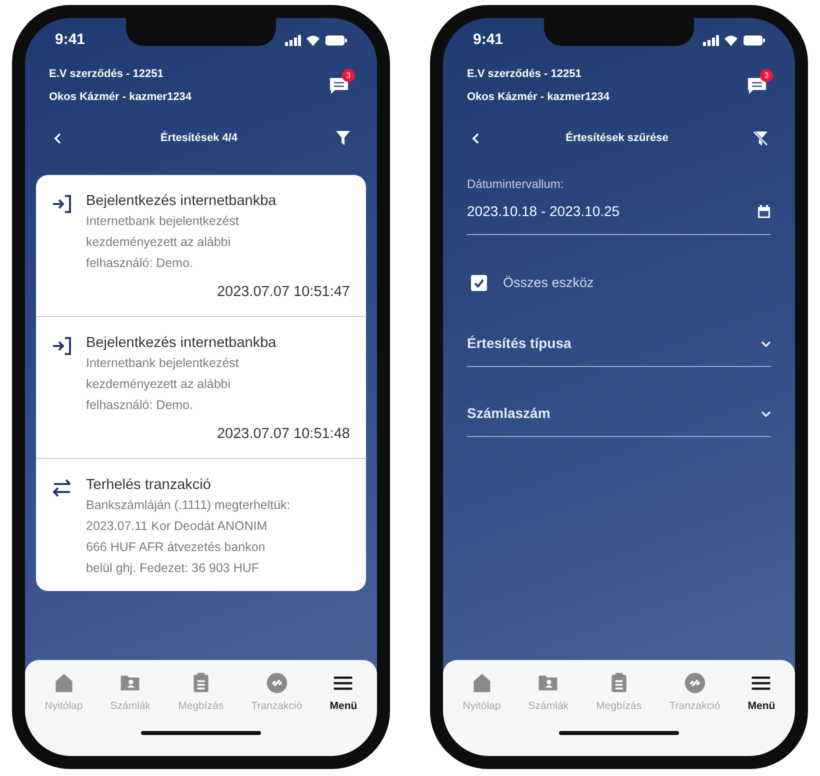  What do you see at coordinates (764, 211) in the screenshot?
I see `calendar-icon` at bounding box center [764, 211].